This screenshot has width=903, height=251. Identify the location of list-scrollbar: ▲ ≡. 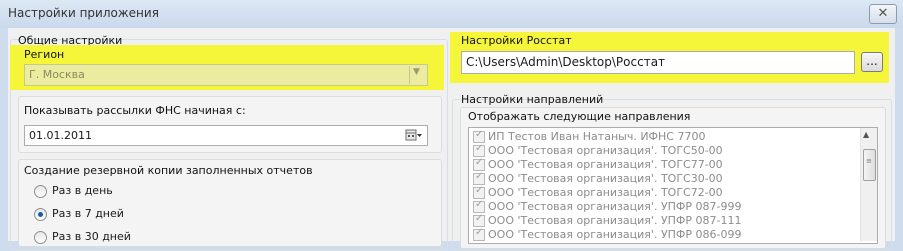
(868, 184).